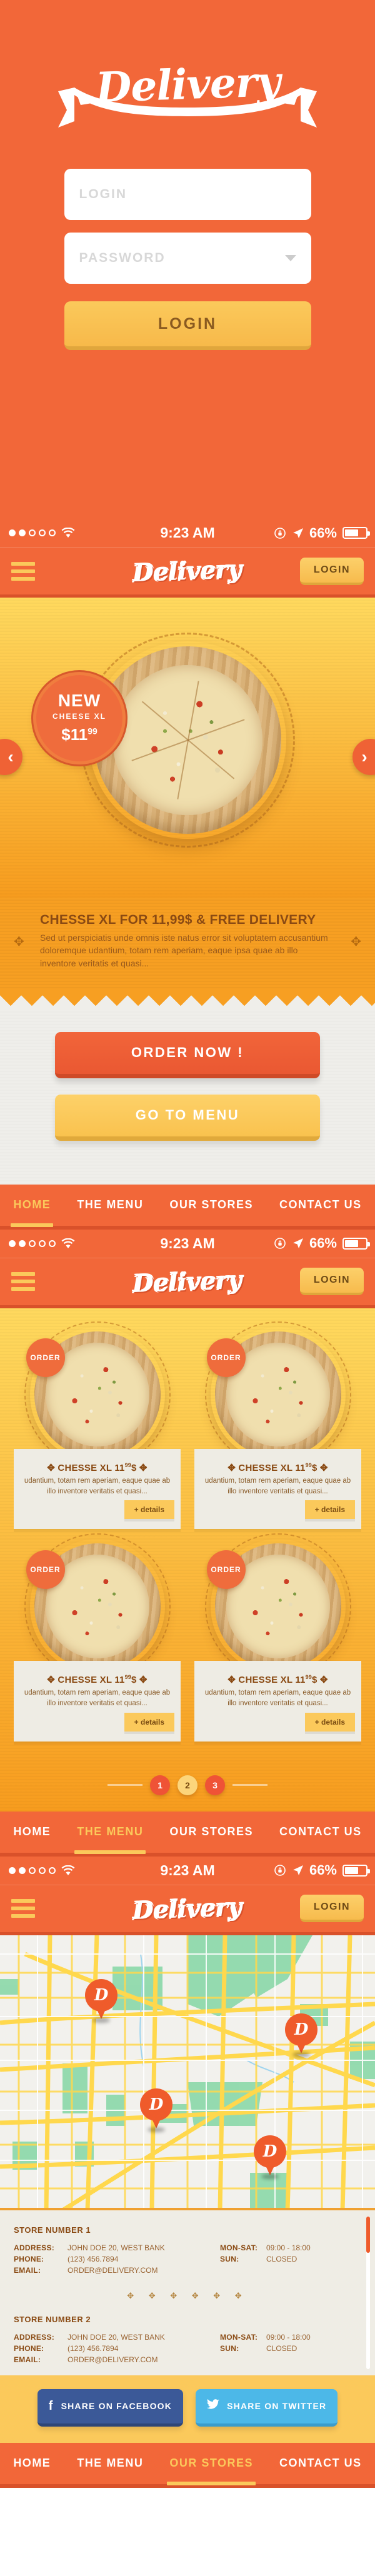 This screenshot has width=375, height=2576. What do you see at coordinates (187, 84) in the screenshot?
I see `login-logo-text: Delivery` at bounding box center [187, 84].